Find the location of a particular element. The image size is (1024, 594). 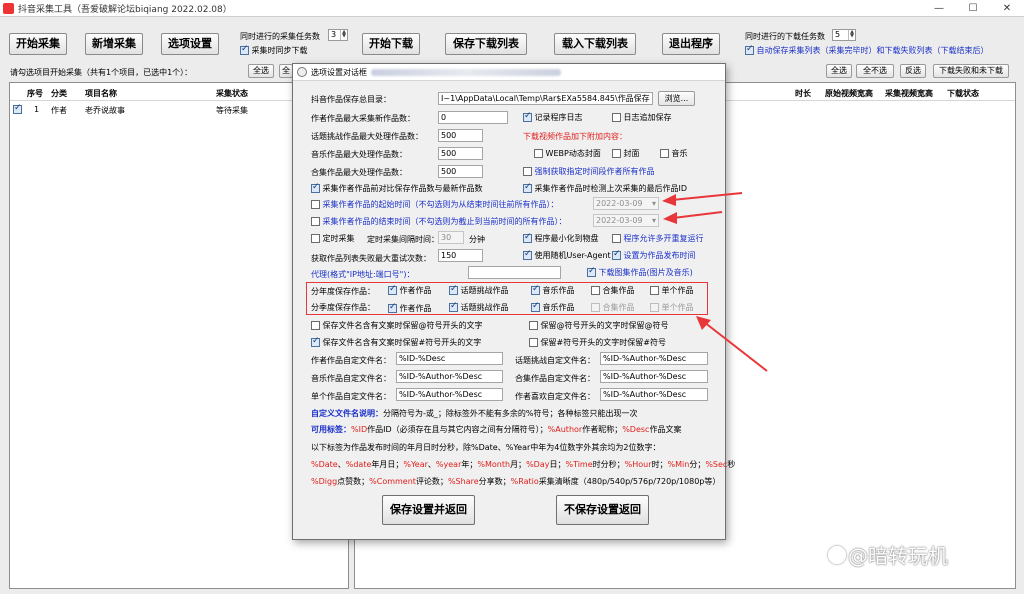

watermark: @暗转玩机 is located at coordinates (898, 556).